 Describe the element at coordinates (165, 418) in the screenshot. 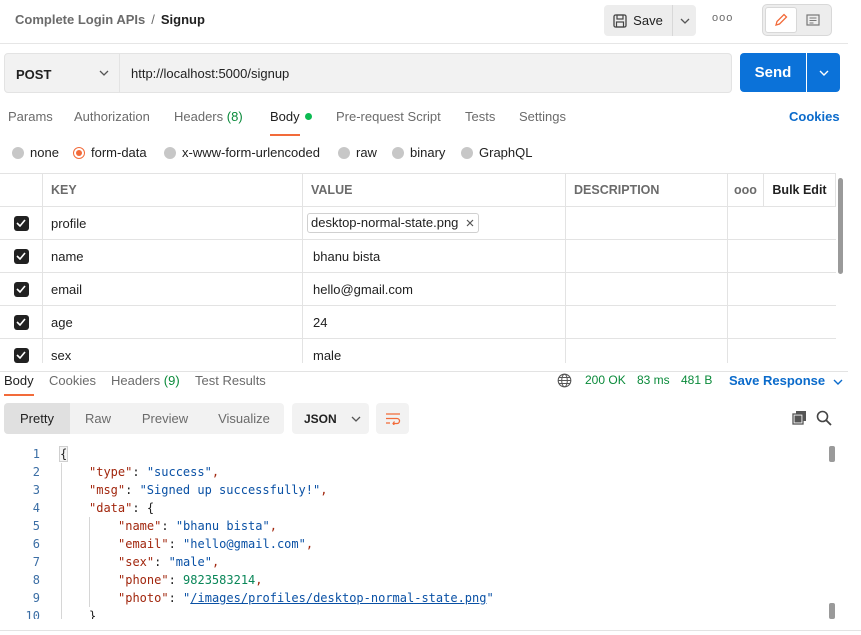

I see `view-preview-button: Preview` at that location.